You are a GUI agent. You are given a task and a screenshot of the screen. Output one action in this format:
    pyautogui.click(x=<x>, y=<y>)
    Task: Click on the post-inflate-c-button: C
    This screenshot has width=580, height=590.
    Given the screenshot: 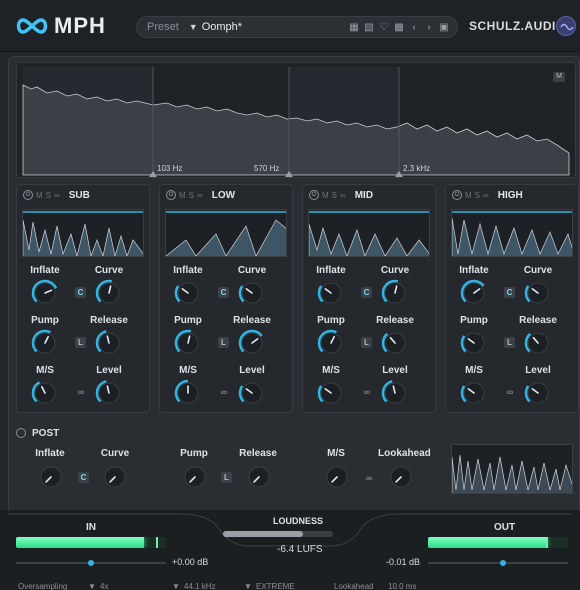 What is the action you would take?
    pyautogui.click(x=83, y=477)
    